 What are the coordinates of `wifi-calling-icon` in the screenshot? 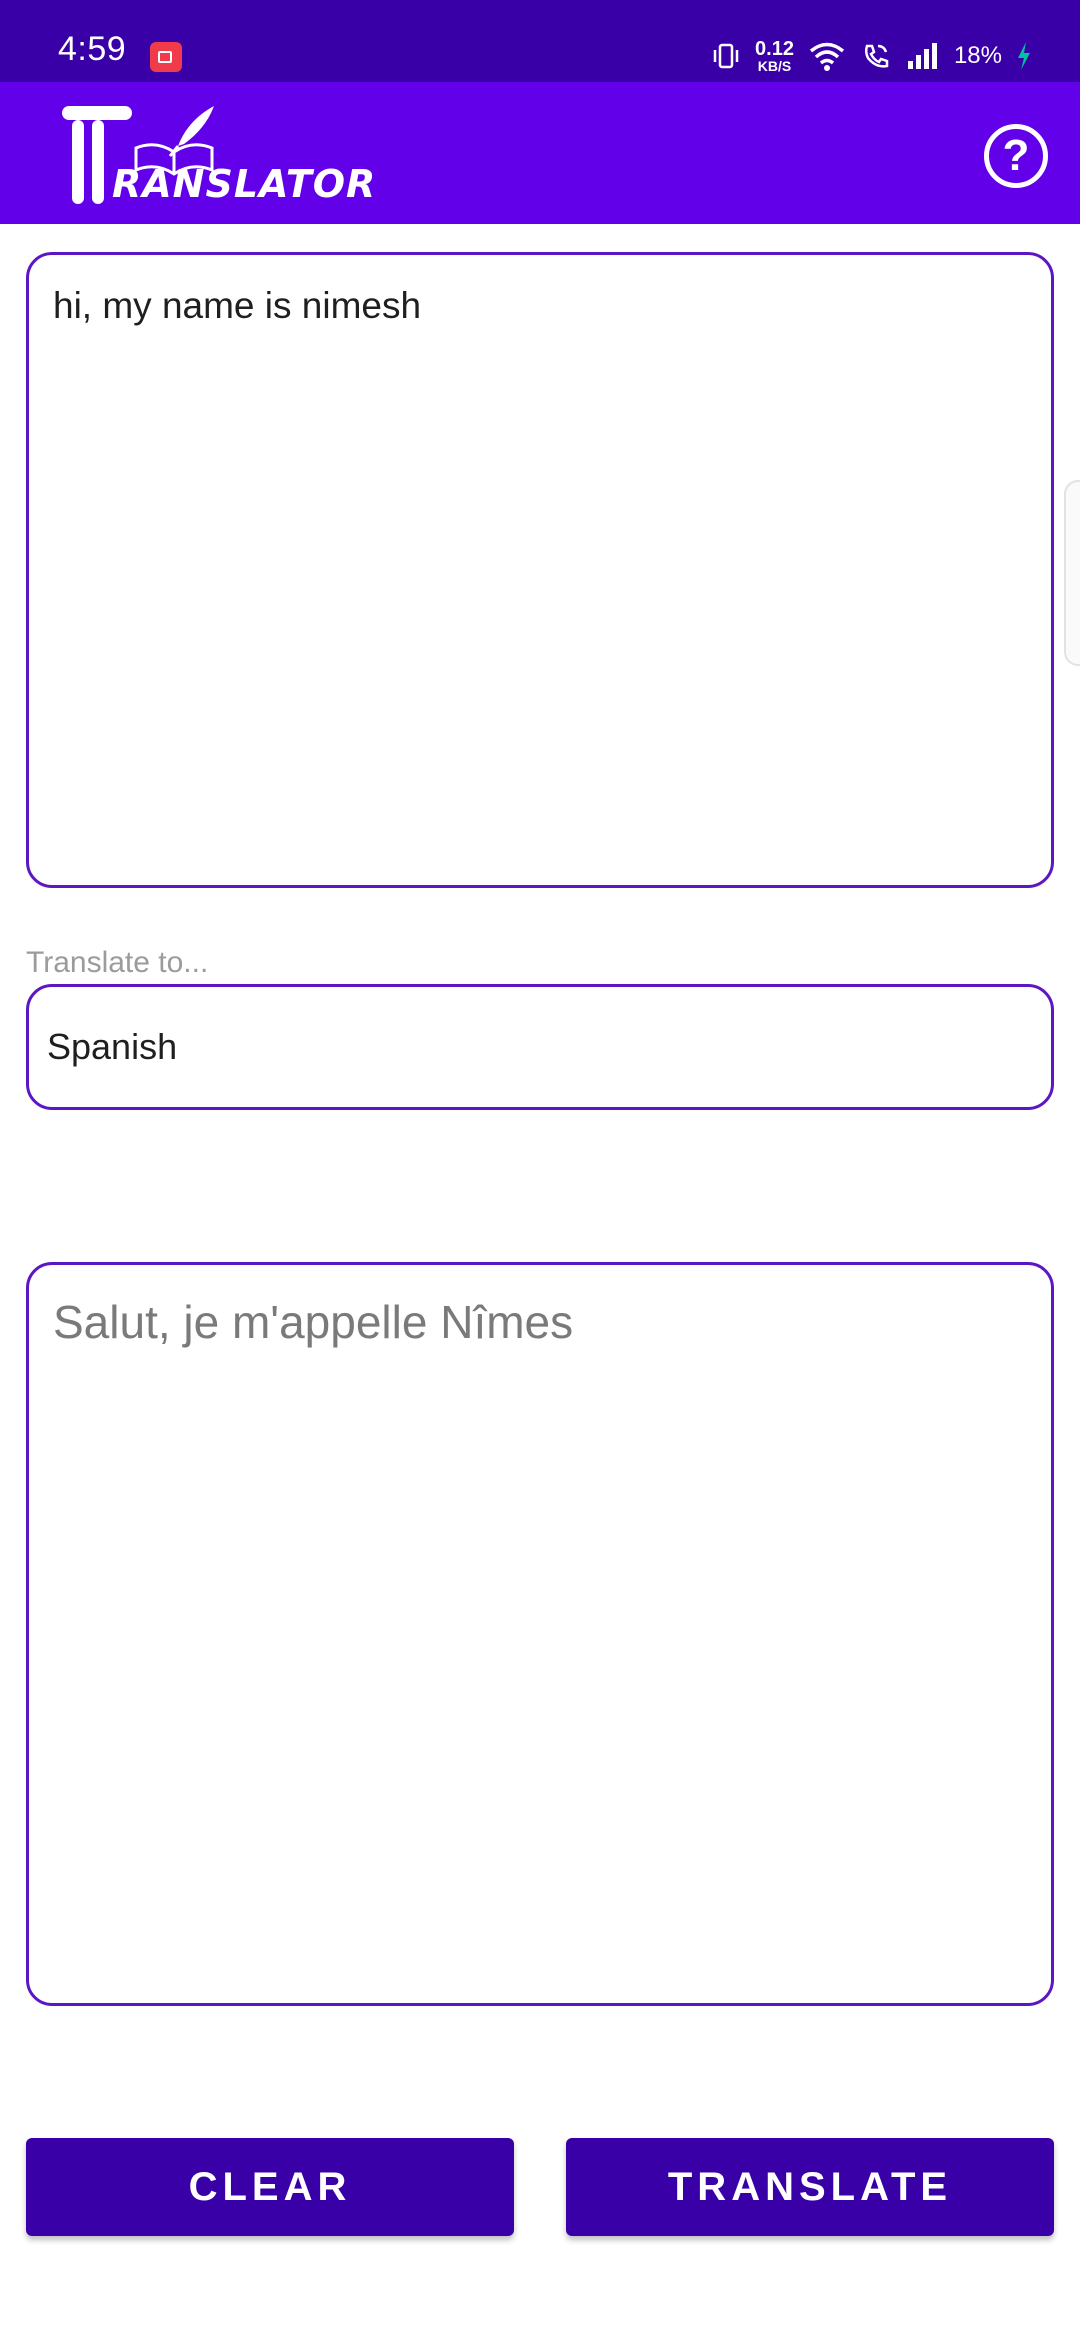 It's located at (876, 56).